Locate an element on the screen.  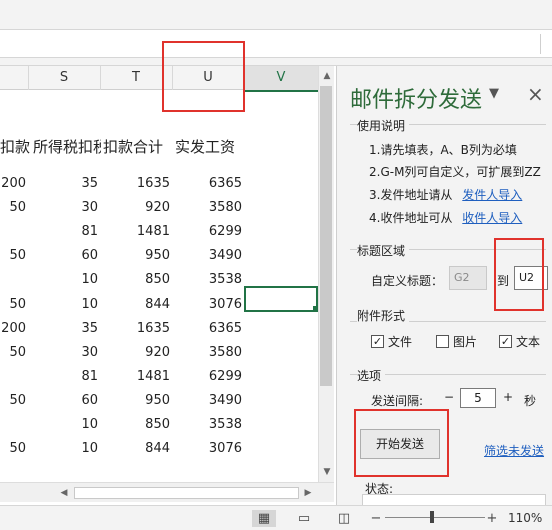
page-break-view-icon: ◫ is located at coordinates (344, 518).